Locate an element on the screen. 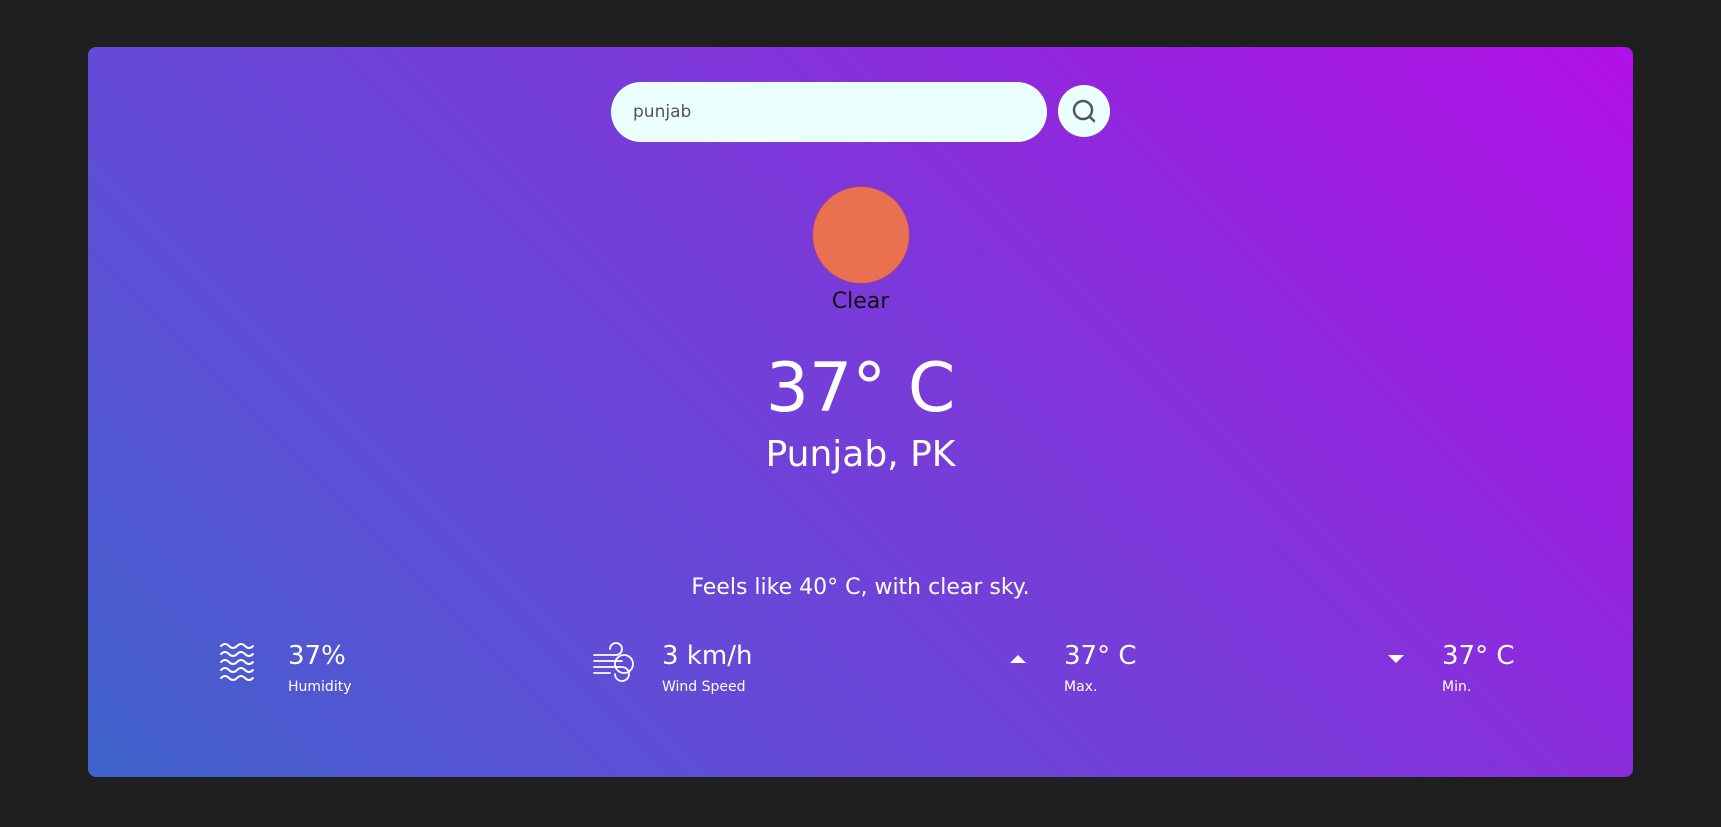 Image resolution: width=1721 pixels, height=827 pixels. min-temp-stat: 37° C Min. is located at coordinates (1486, 676).